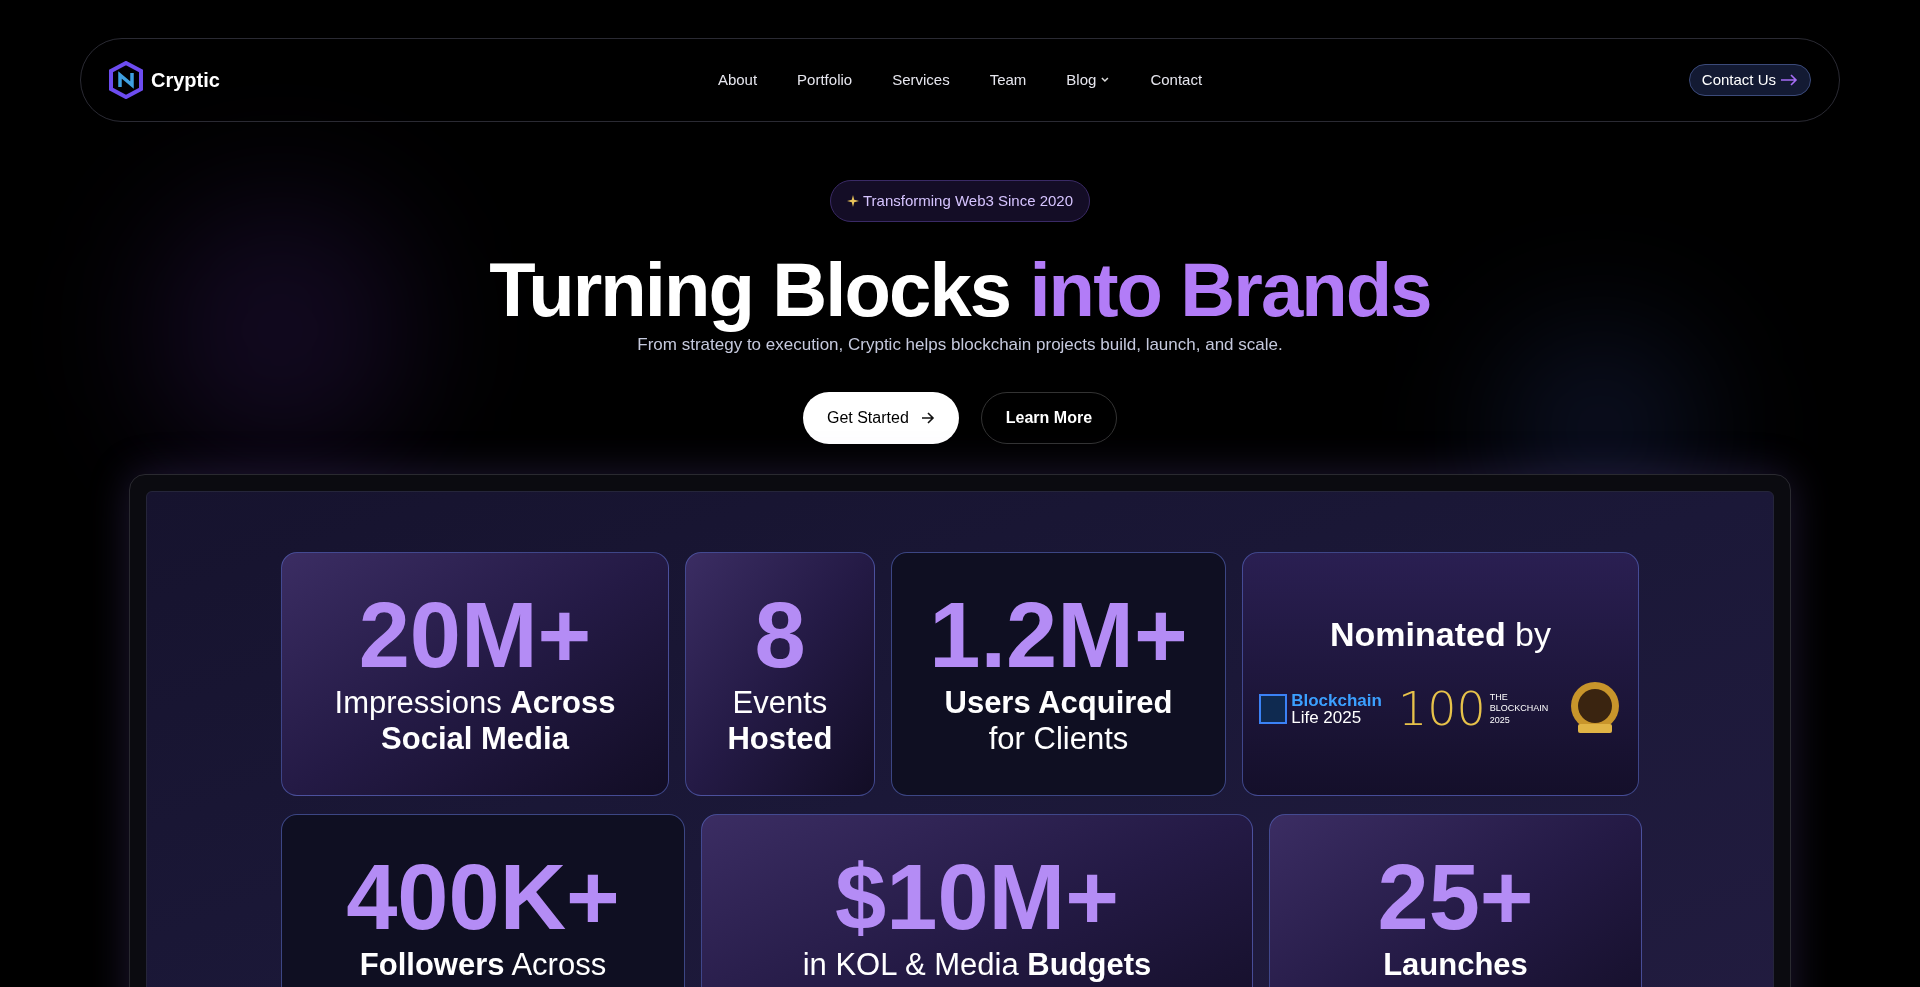 The width and height of the screenshot is (1920, 987). I want to click on logo-text: THE BLOCKCHAIN 2025, so click(1519, 709).